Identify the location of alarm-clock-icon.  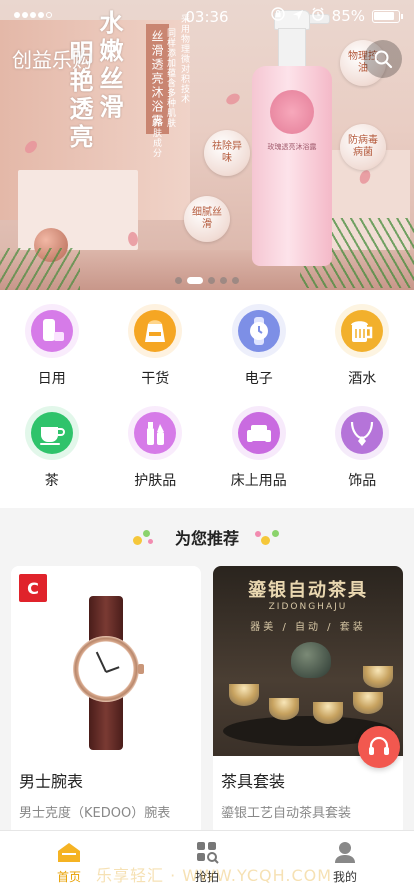
(318, 16).